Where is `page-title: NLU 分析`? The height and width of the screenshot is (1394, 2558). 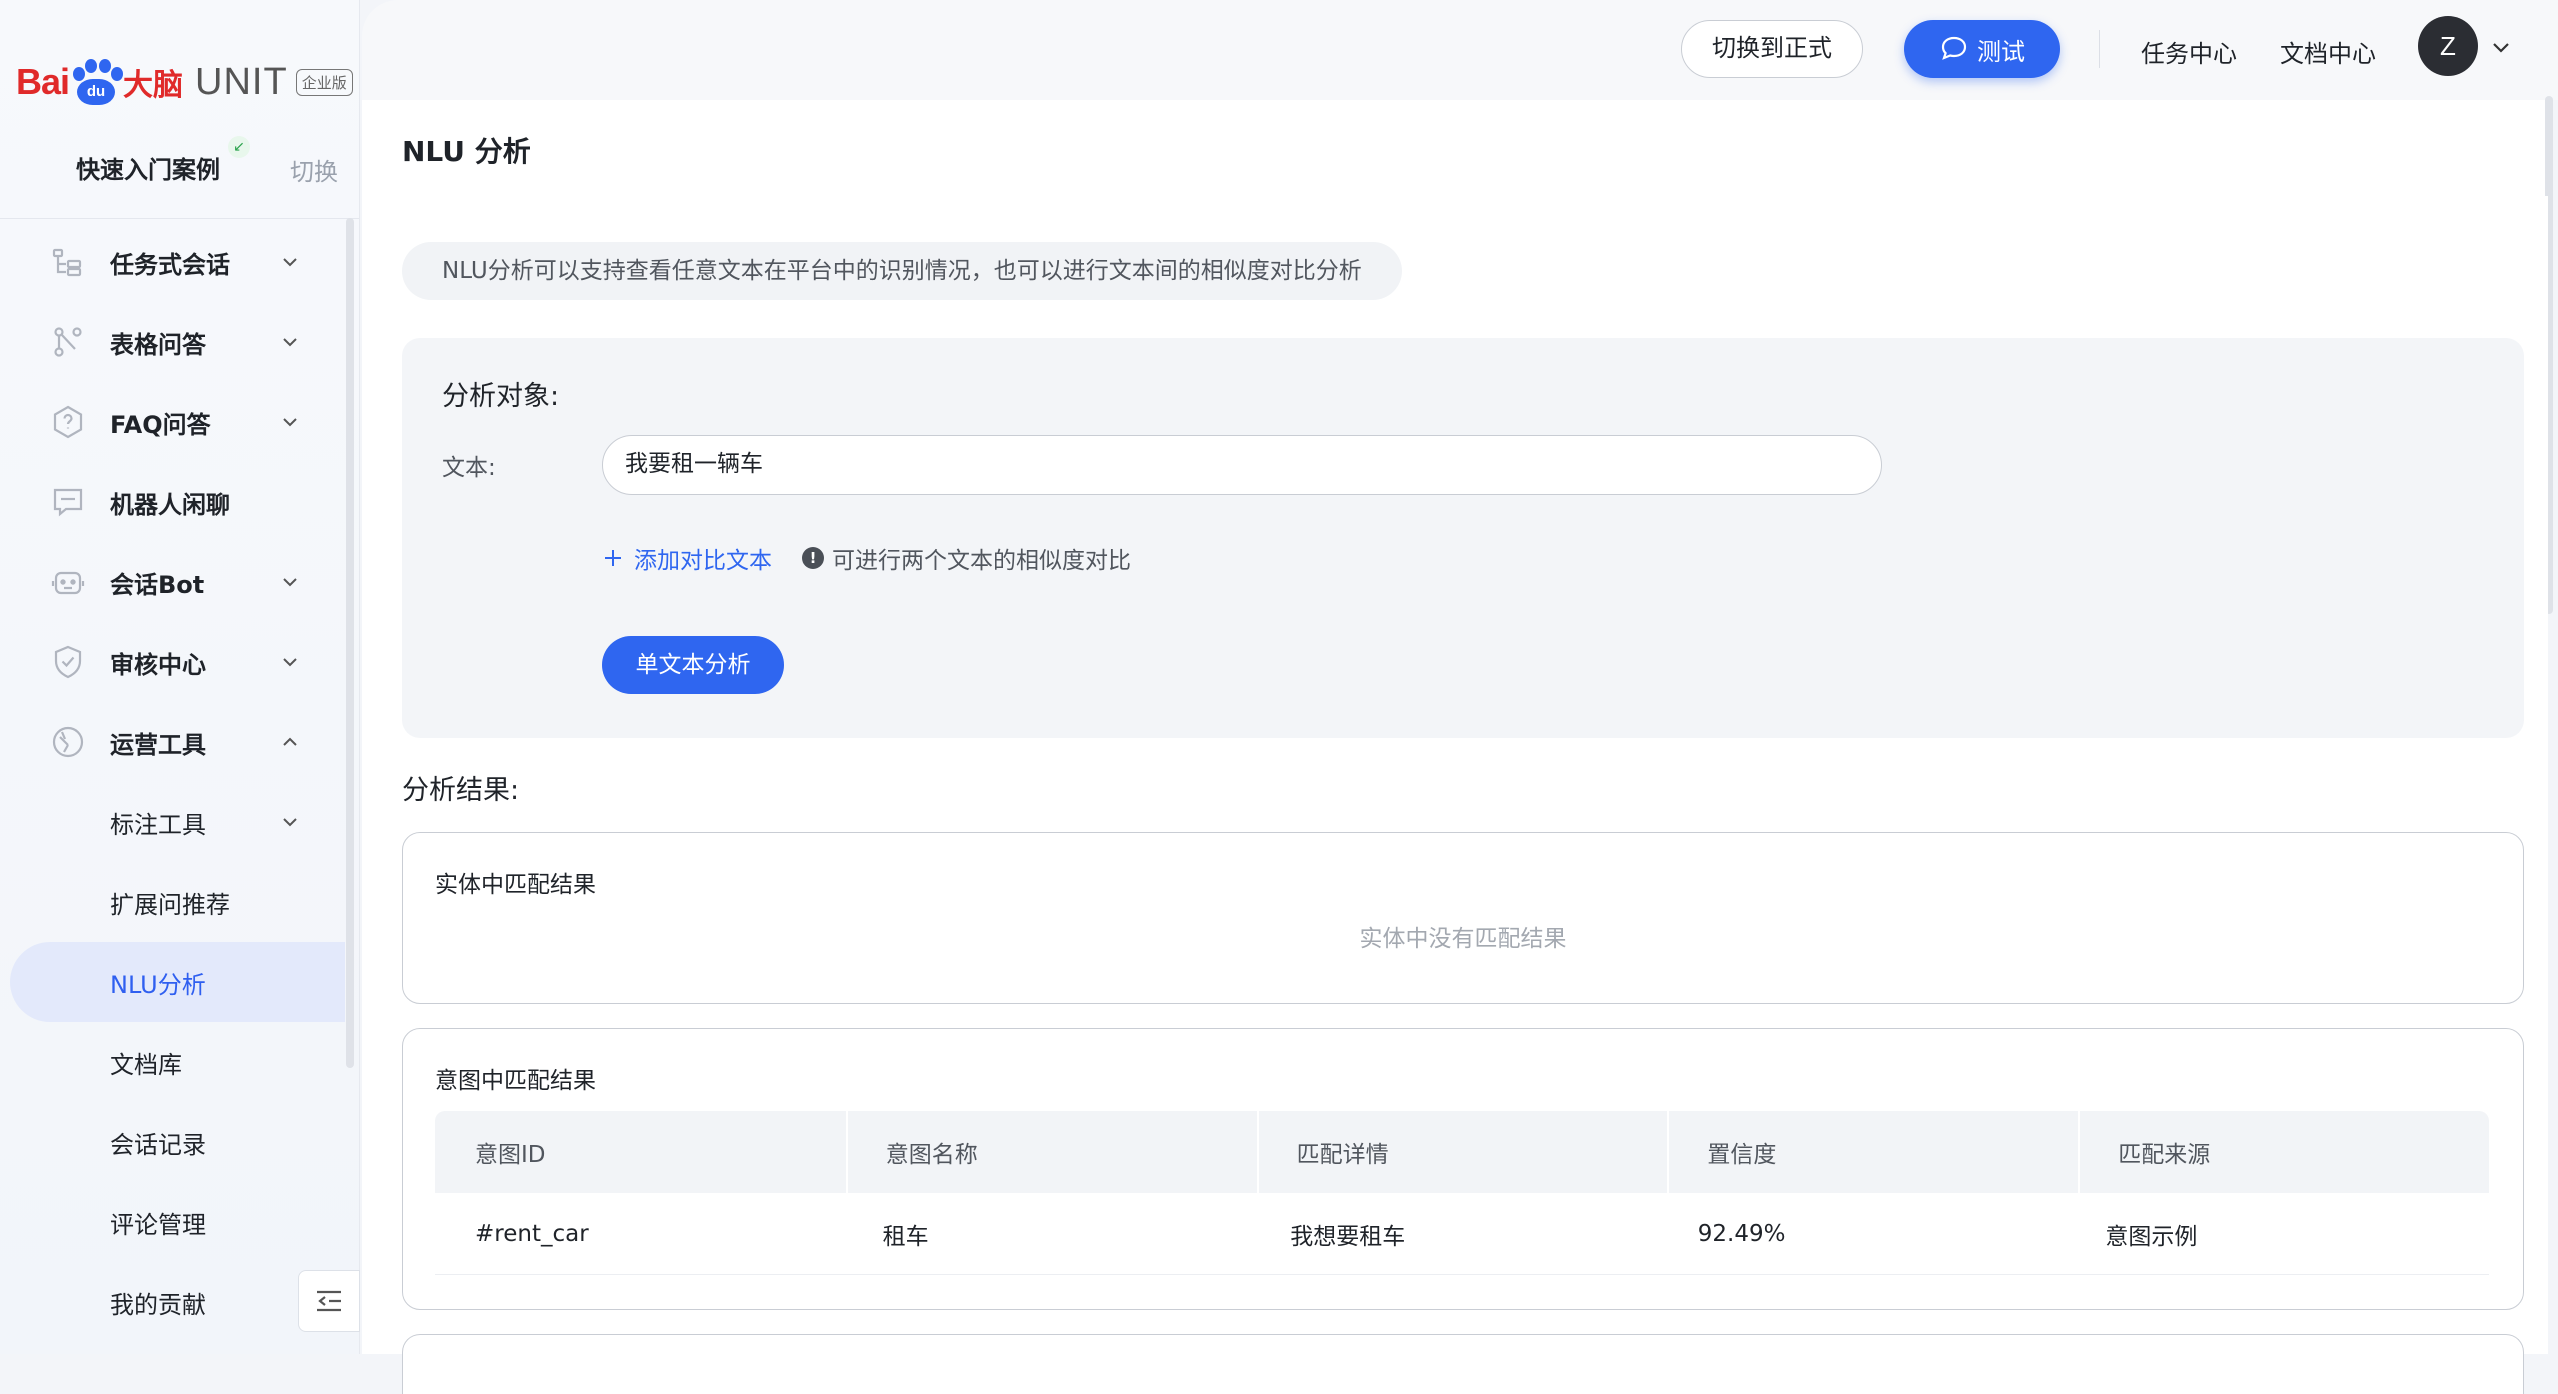 page-title: NLU 分析 is located at coordinates (466, 151).